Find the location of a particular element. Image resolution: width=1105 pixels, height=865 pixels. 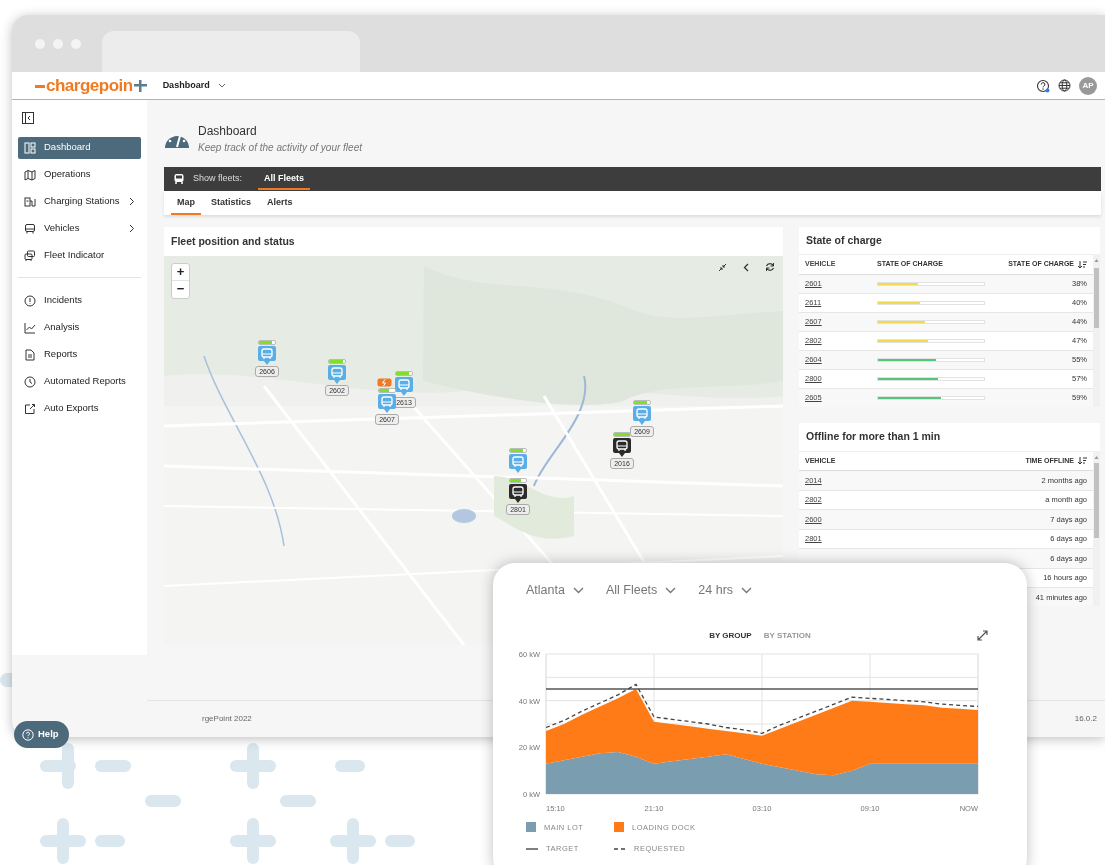

bus-icon is located at coordinates (179, 179).